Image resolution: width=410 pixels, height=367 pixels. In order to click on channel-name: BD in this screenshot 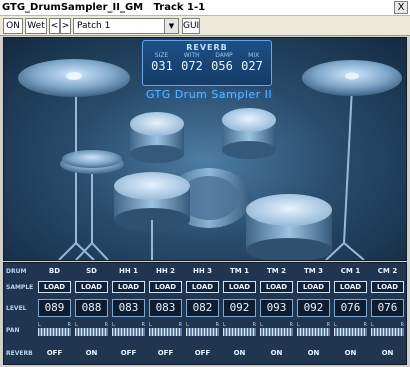, I will do `click(54, 271)`.